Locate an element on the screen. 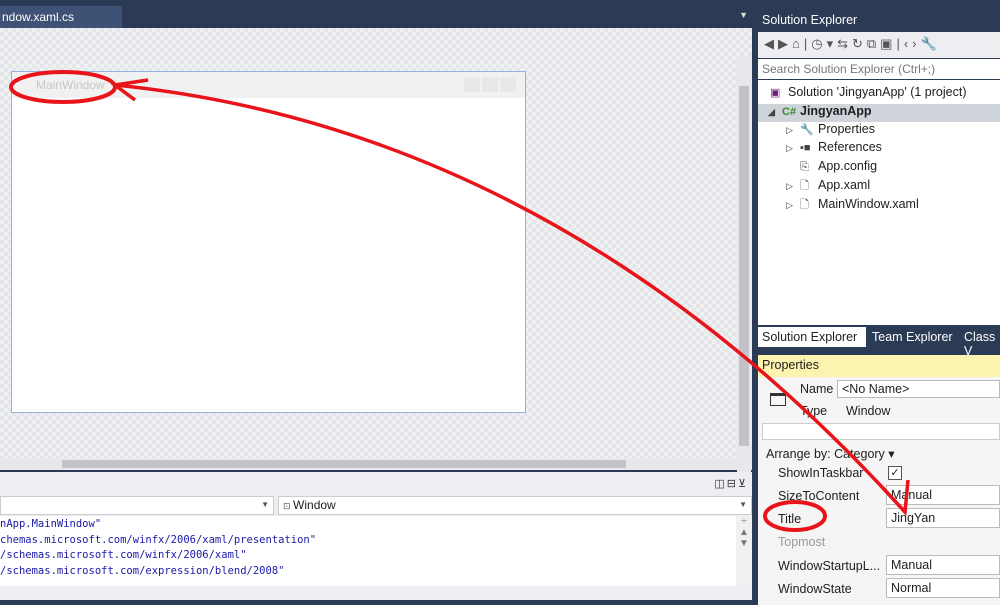 This screenshot has height=605, width=1000. config-file-icon: ⎘ is located at coordinates (804, 167).